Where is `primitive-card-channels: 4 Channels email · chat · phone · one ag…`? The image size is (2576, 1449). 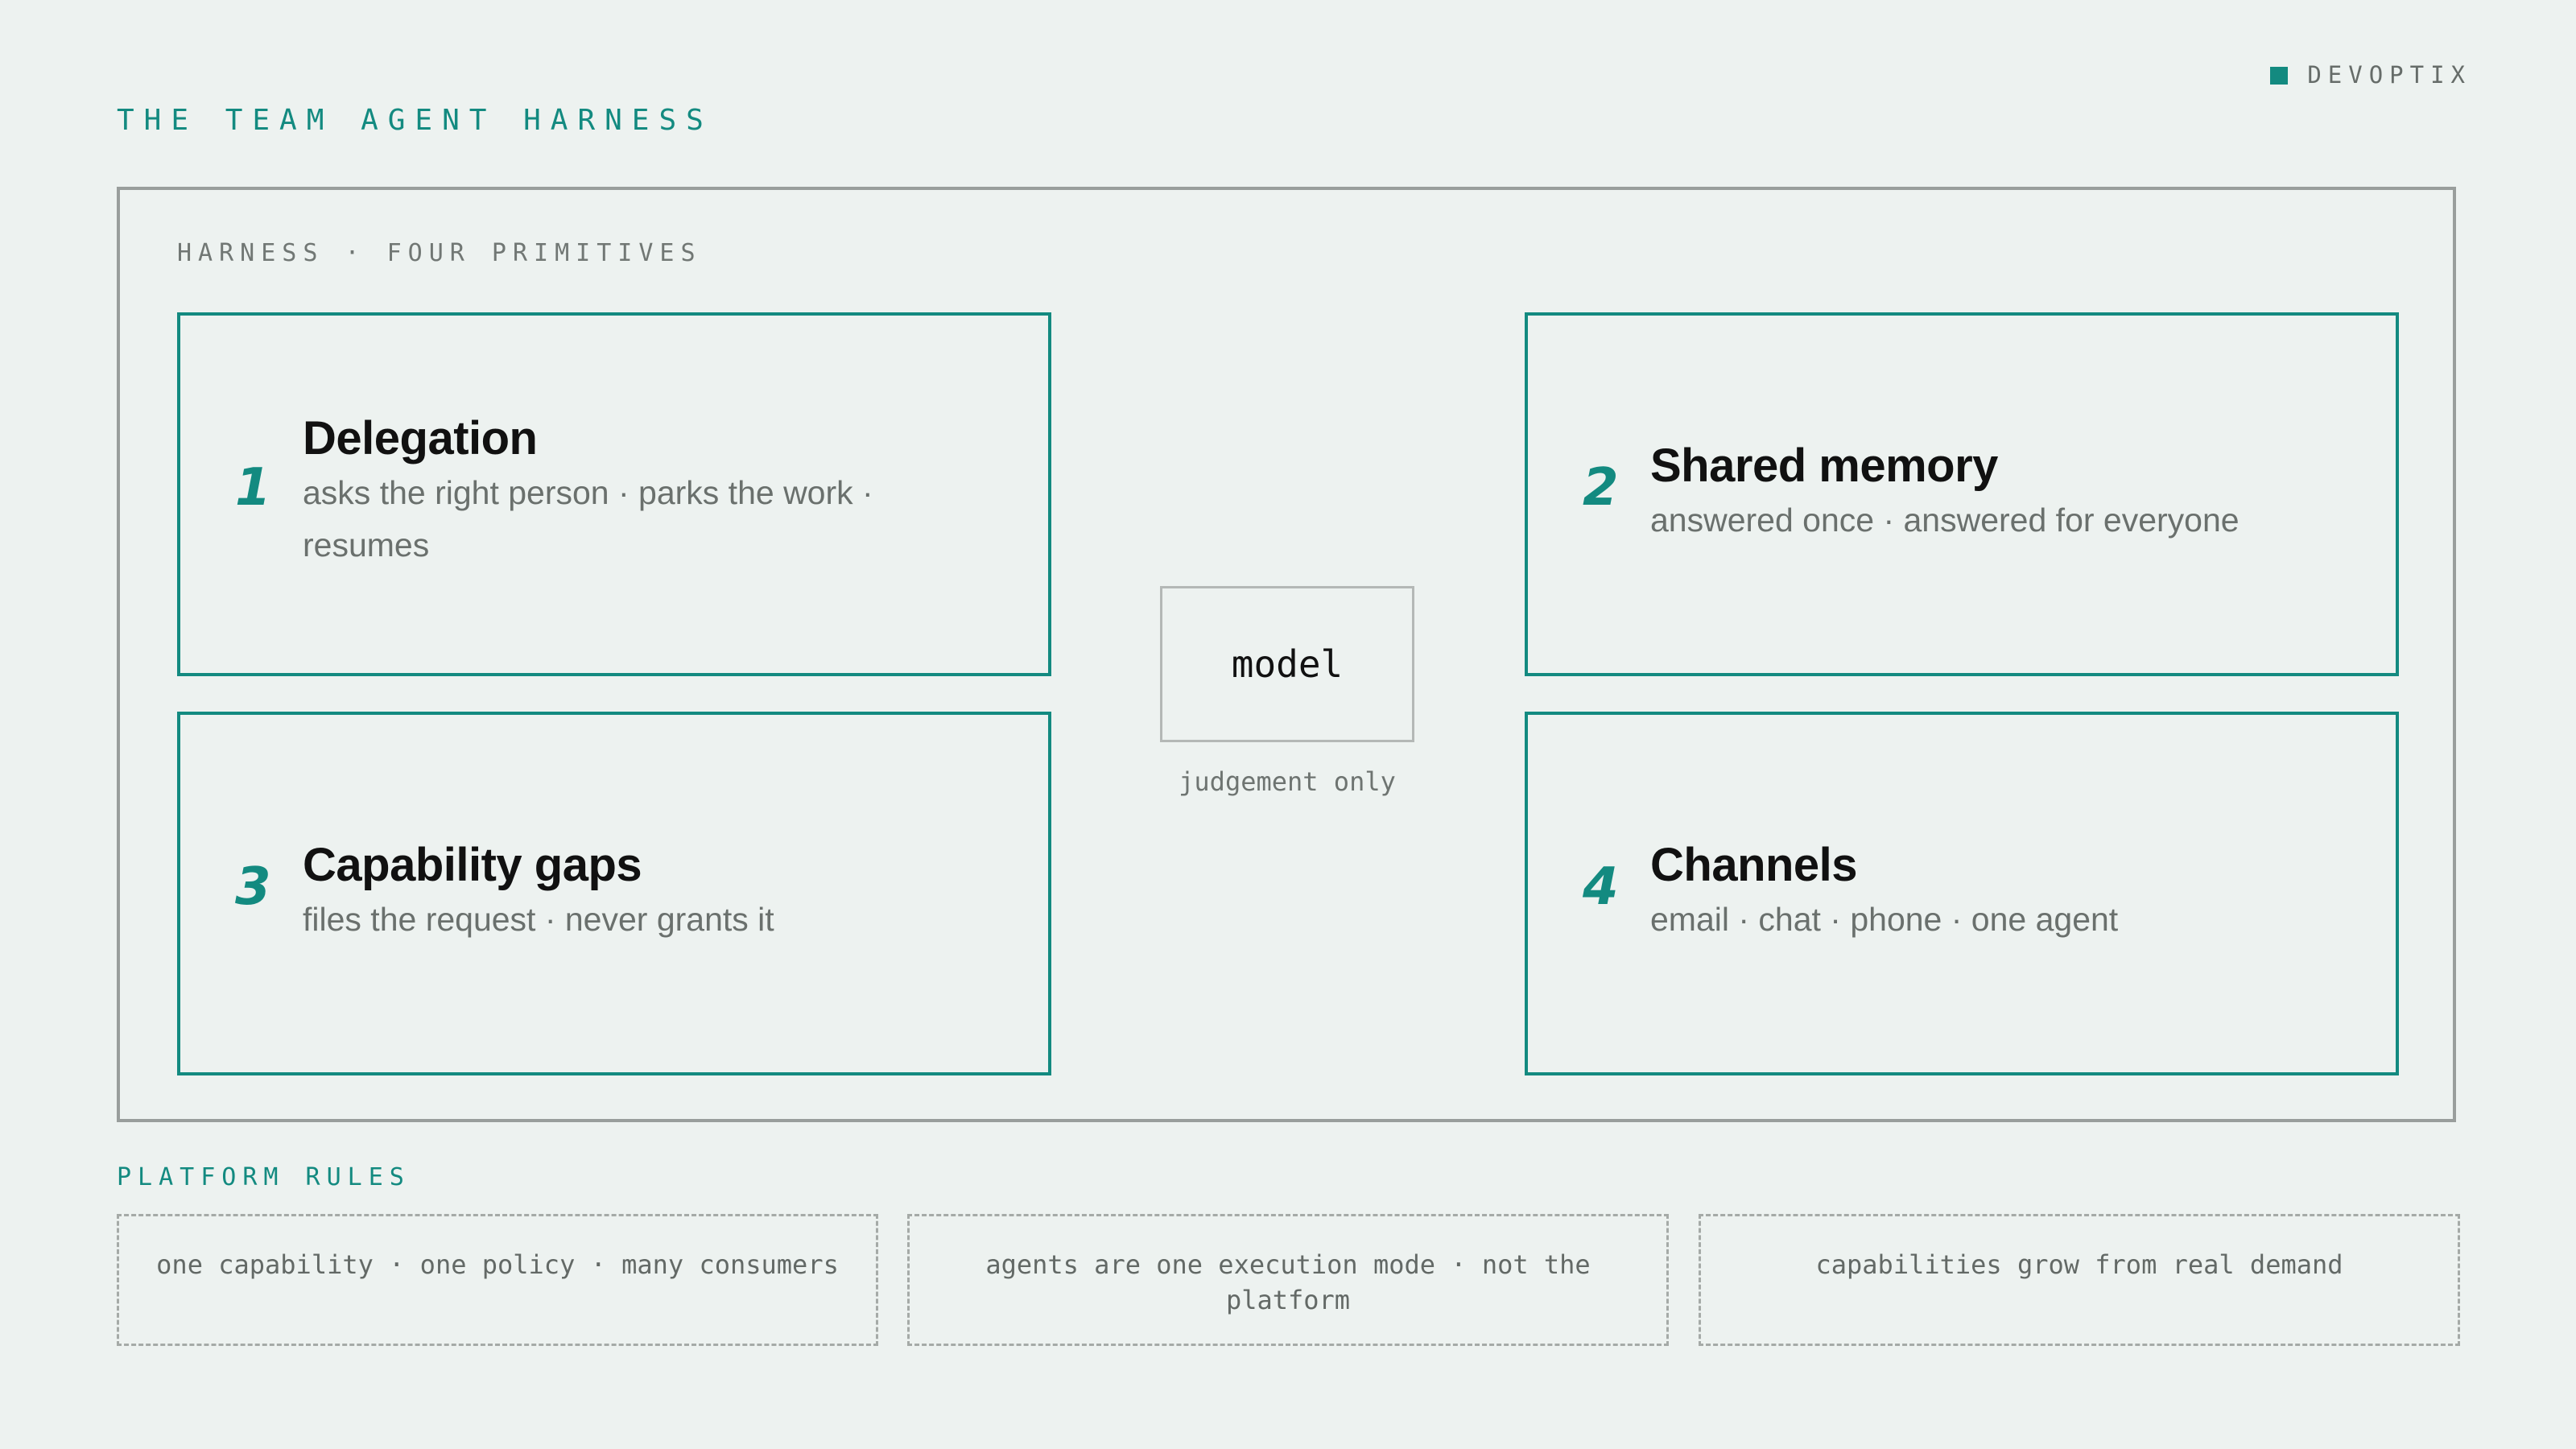
primitive-card-channels: 4 Channels email · chat · phone · one ag… is located at coordinates (1962, 893).